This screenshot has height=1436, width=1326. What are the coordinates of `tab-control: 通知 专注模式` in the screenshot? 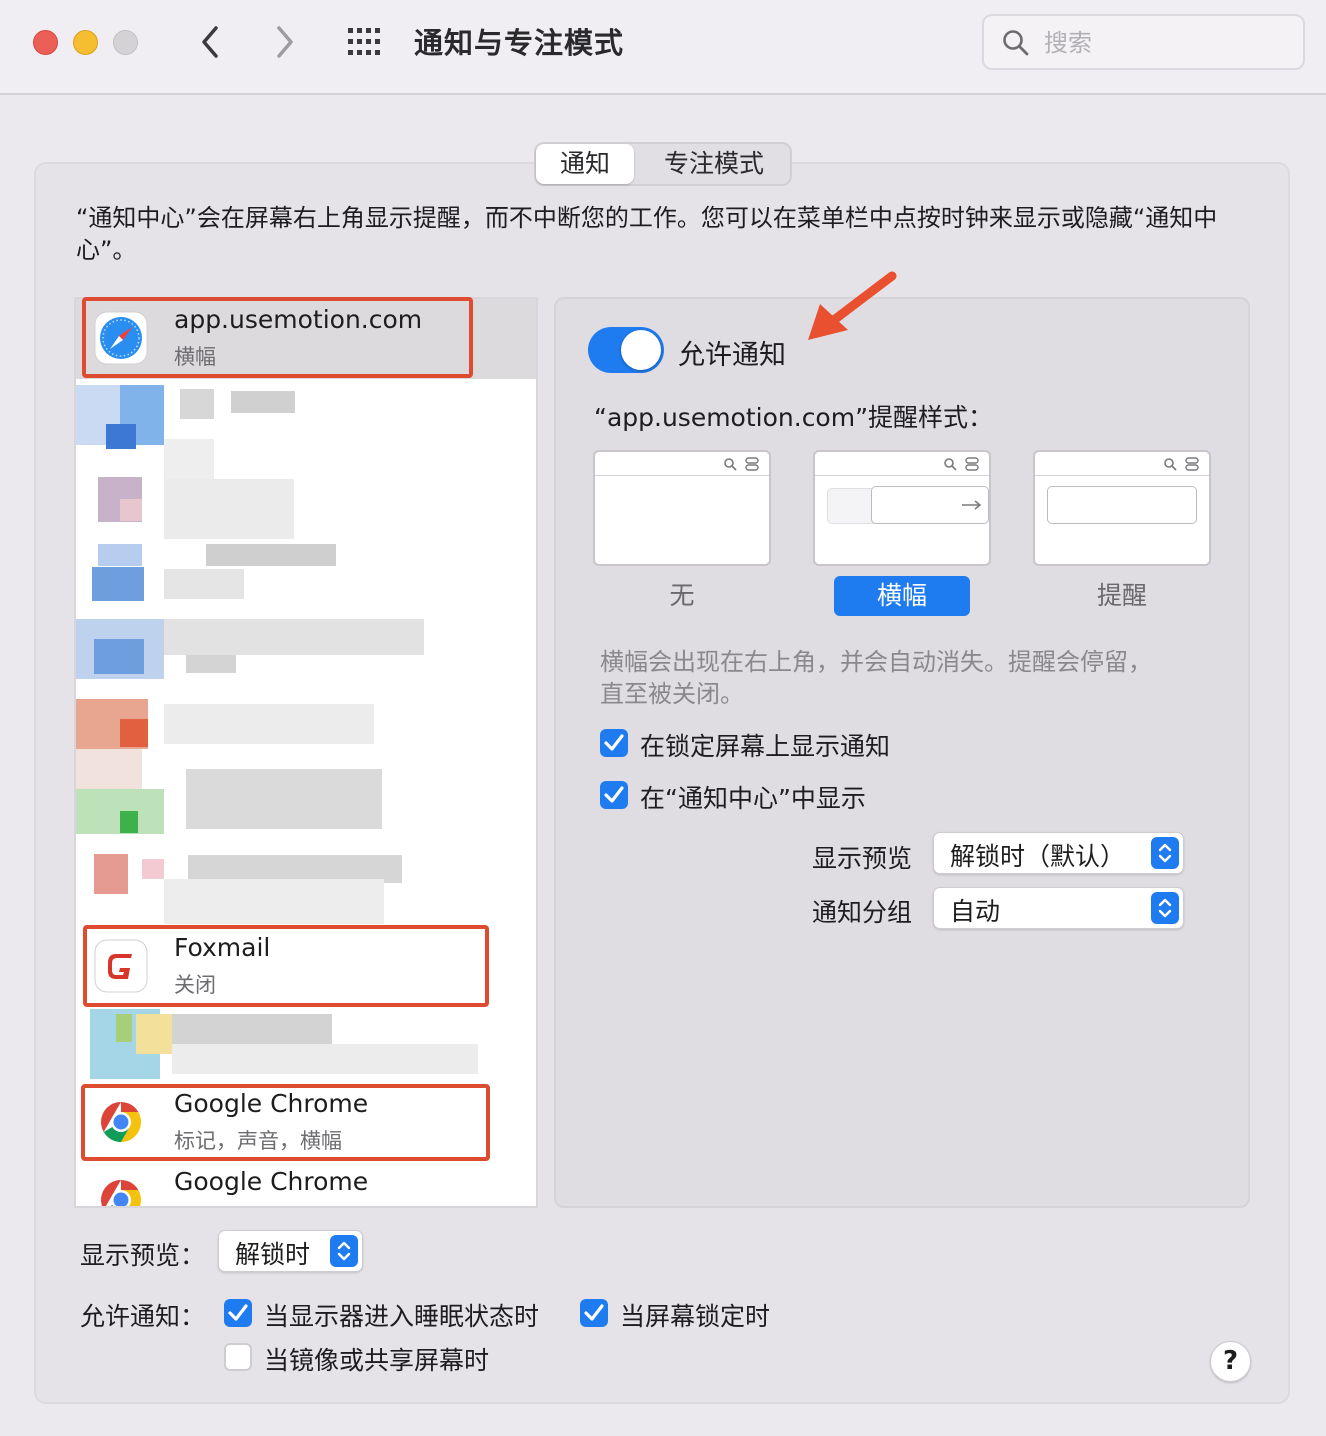 It's located at (663, 164).